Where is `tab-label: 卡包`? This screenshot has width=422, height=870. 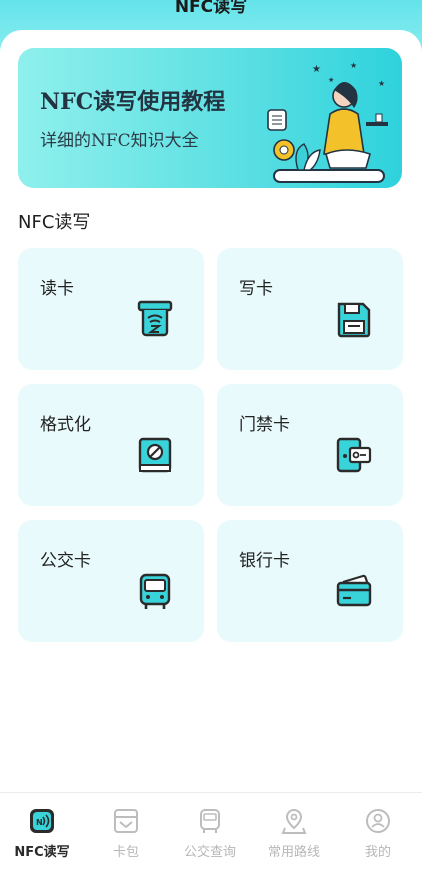 tab-label: 卡包 is located at coordinates (125, 852).